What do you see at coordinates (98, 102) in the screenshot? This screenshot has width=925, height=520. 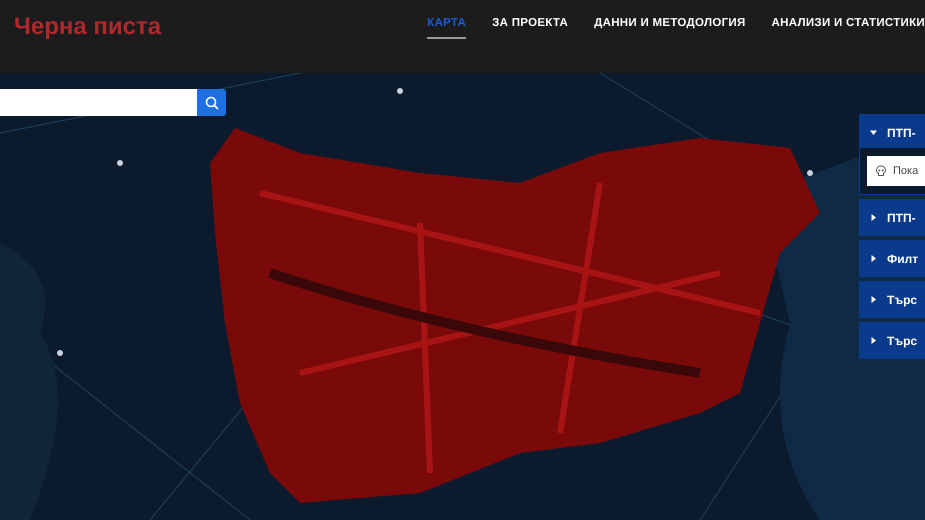 I see `search-field` at bounding box center [98, 102].